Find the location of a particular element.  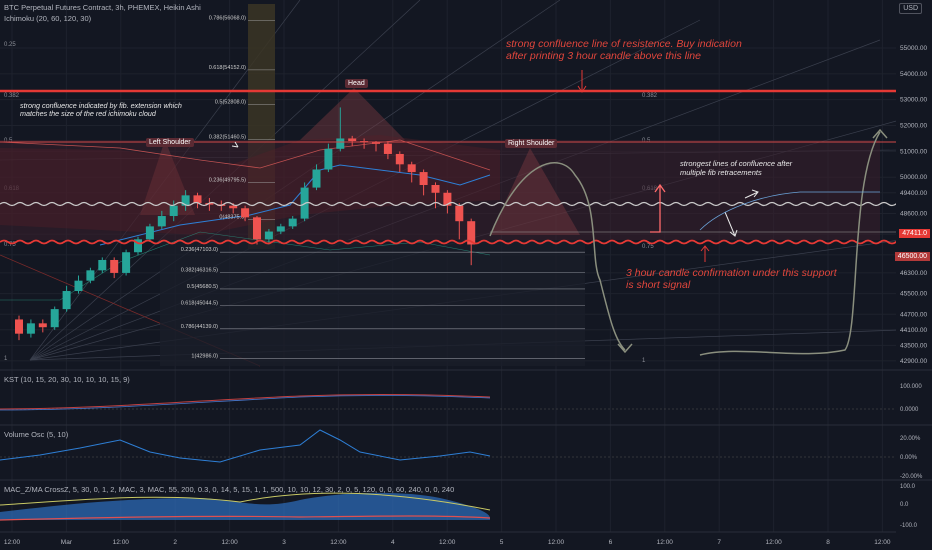

time-tick: Mar is located at coordinates (67, 542).